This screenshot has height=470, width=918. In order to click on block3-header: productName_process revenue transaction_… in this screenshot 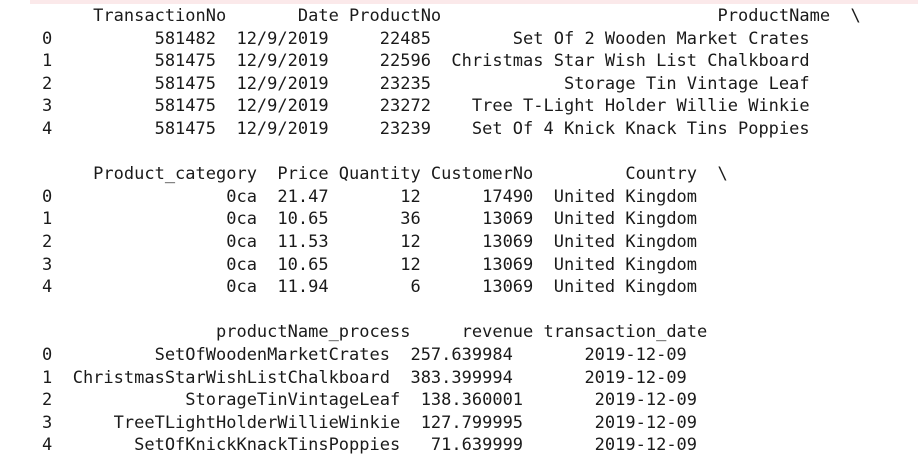, I will do `click(375, 332)`.